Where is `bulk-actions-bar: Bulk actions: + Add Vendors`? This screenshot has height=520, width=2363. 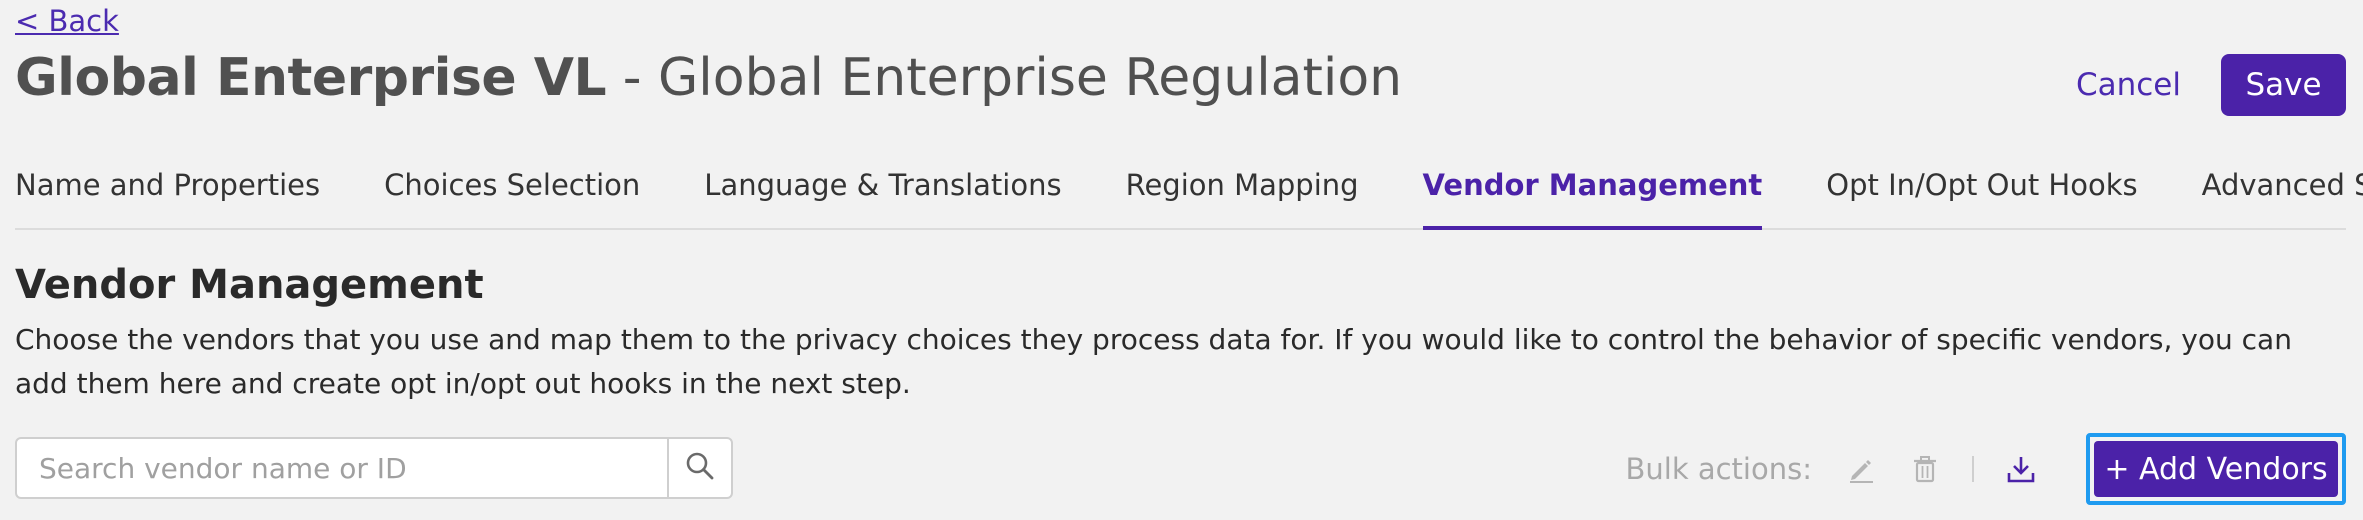 bulk-actions-bar: Bulk actions: + Add Vendors is located at coordinates (1985, 469).